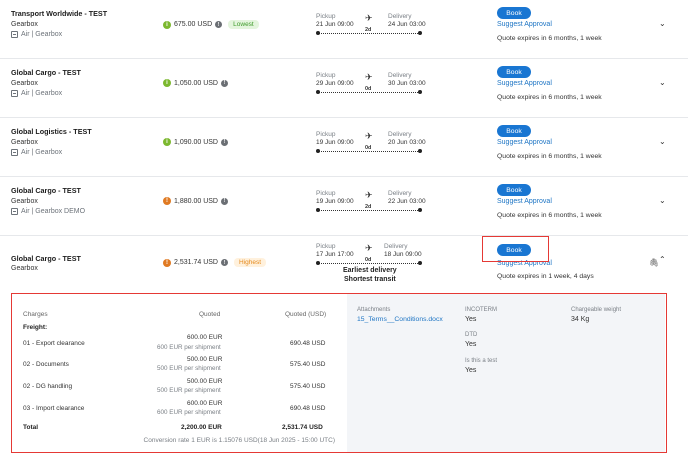  I want to click on charge-rate: 600 EUR per shipment, so click(189, 347).